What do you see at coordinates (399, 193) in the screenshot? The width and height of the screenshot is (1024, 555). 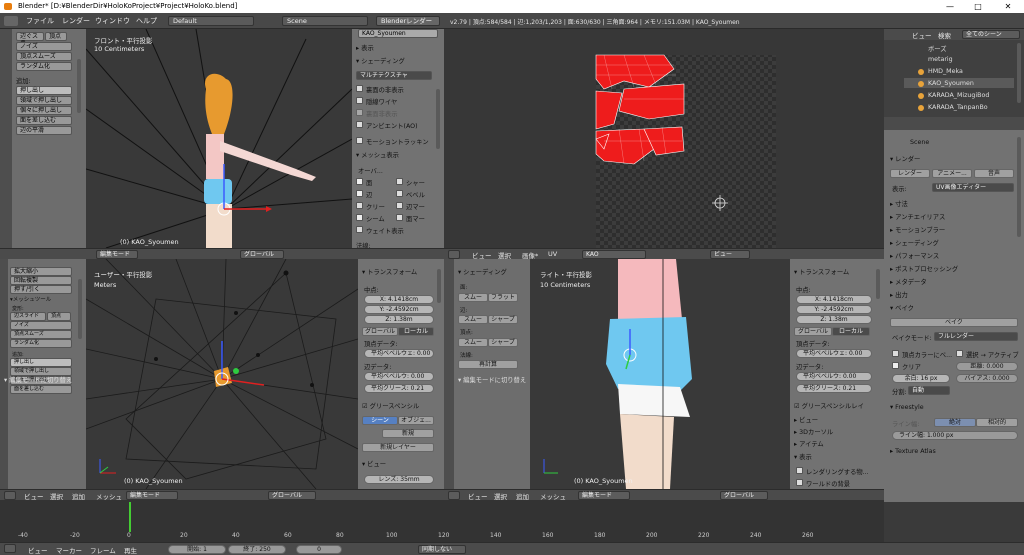 I see `checkbox-bevel` at bounding box center [399, 193].